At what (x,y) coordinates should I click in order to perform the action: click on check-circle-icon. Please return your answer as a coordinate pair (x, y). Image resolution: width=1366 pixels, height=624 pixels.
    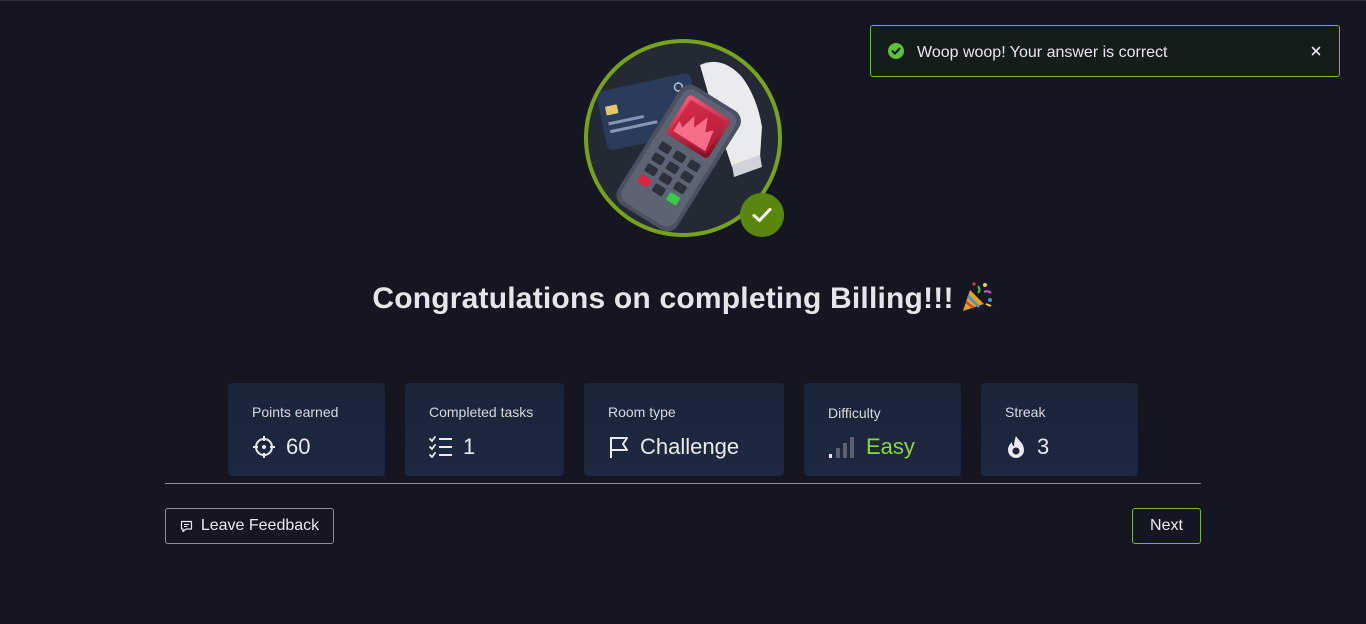
    Looking at the image, I should click on (896, 51).